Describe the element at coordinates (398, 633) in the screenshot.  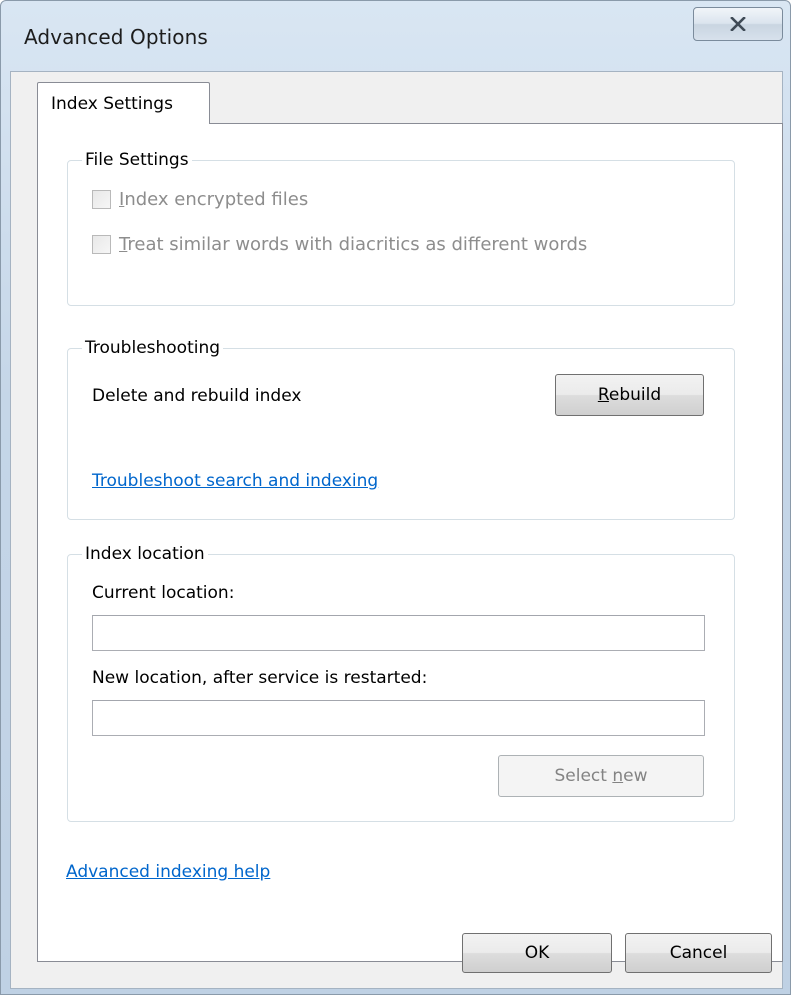
I see `current-location-field` at that location.